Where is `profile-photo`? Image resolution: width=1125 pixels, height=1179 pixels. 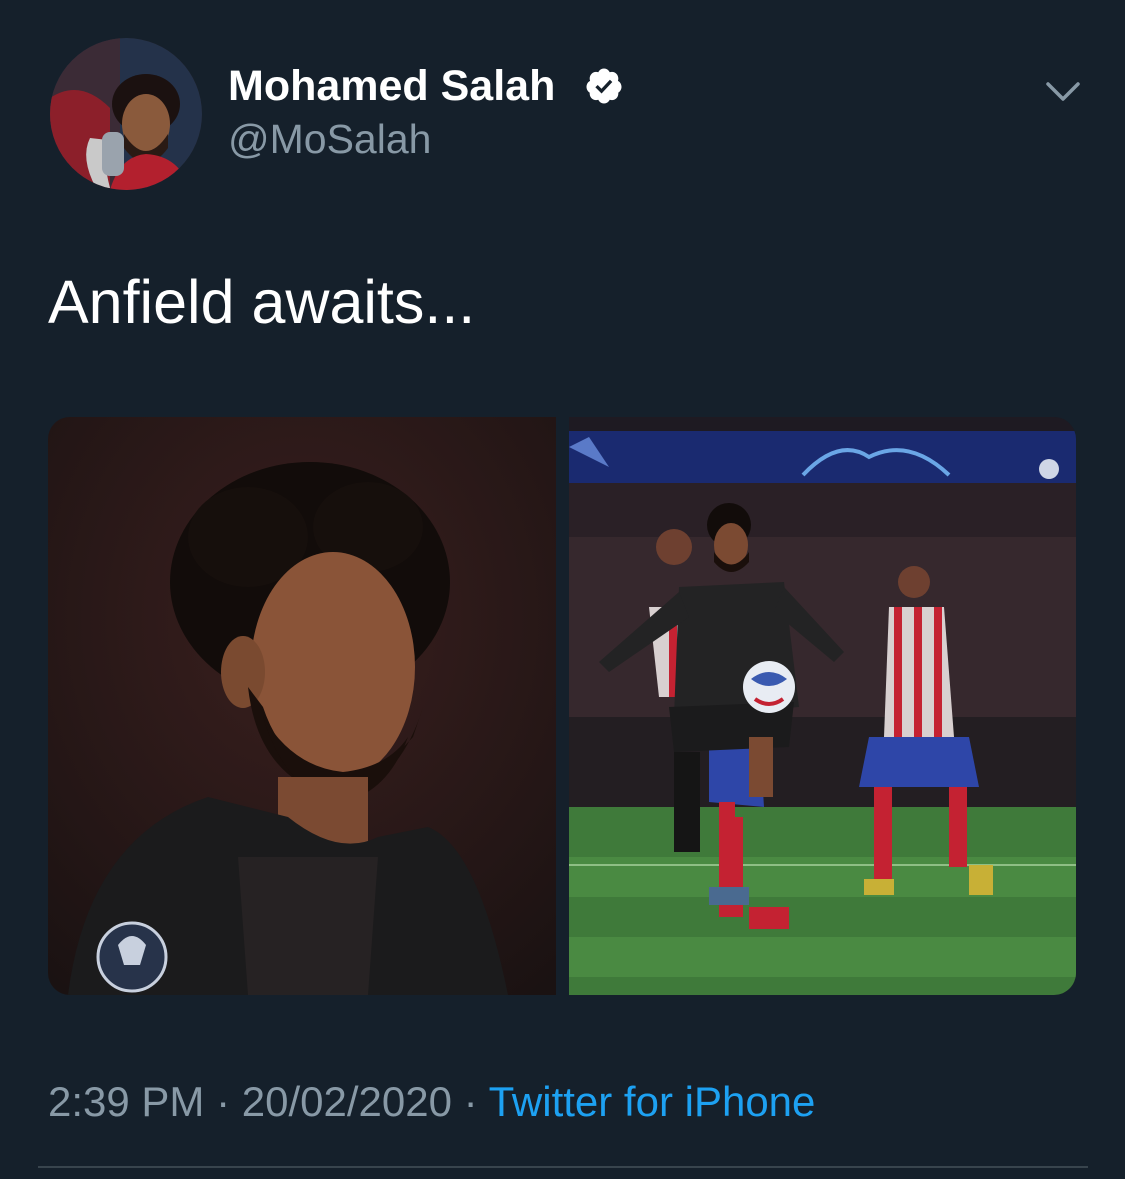
profile-photo is located at coordinates (126, 114).